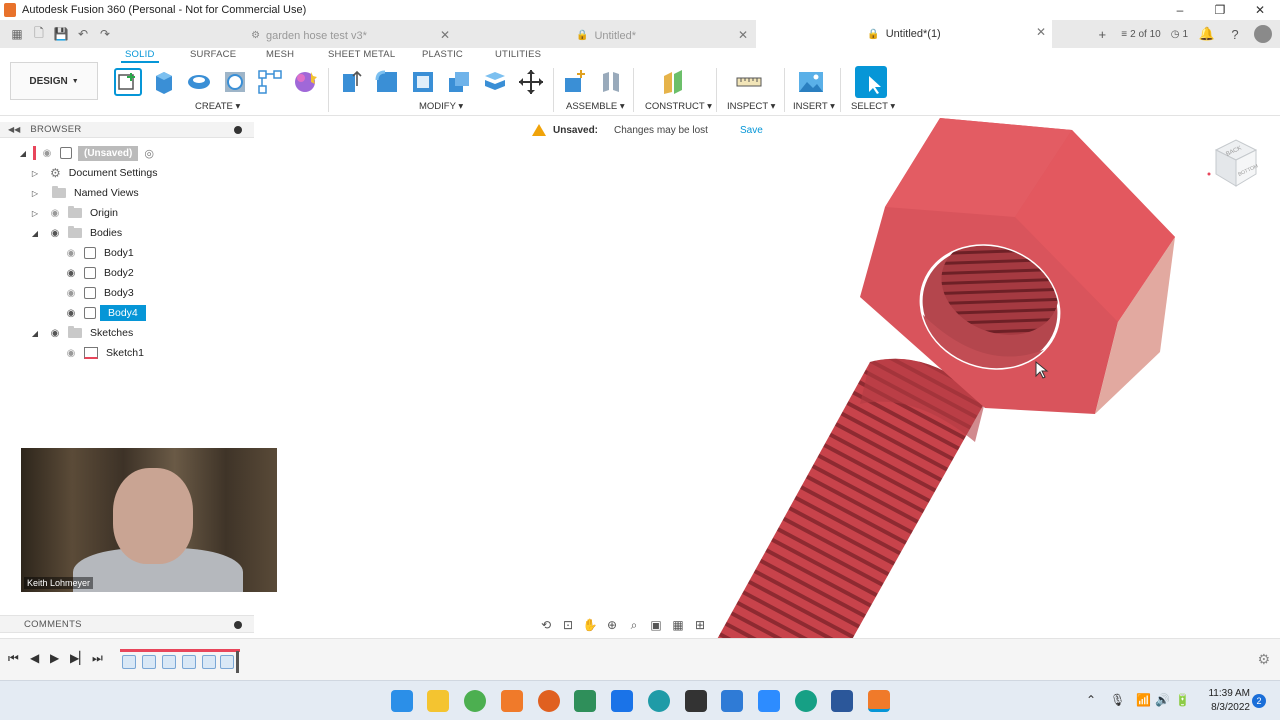  Describe the element at coordinates (549, 701) in the screenshot. I see `slicer-icon` at that location.